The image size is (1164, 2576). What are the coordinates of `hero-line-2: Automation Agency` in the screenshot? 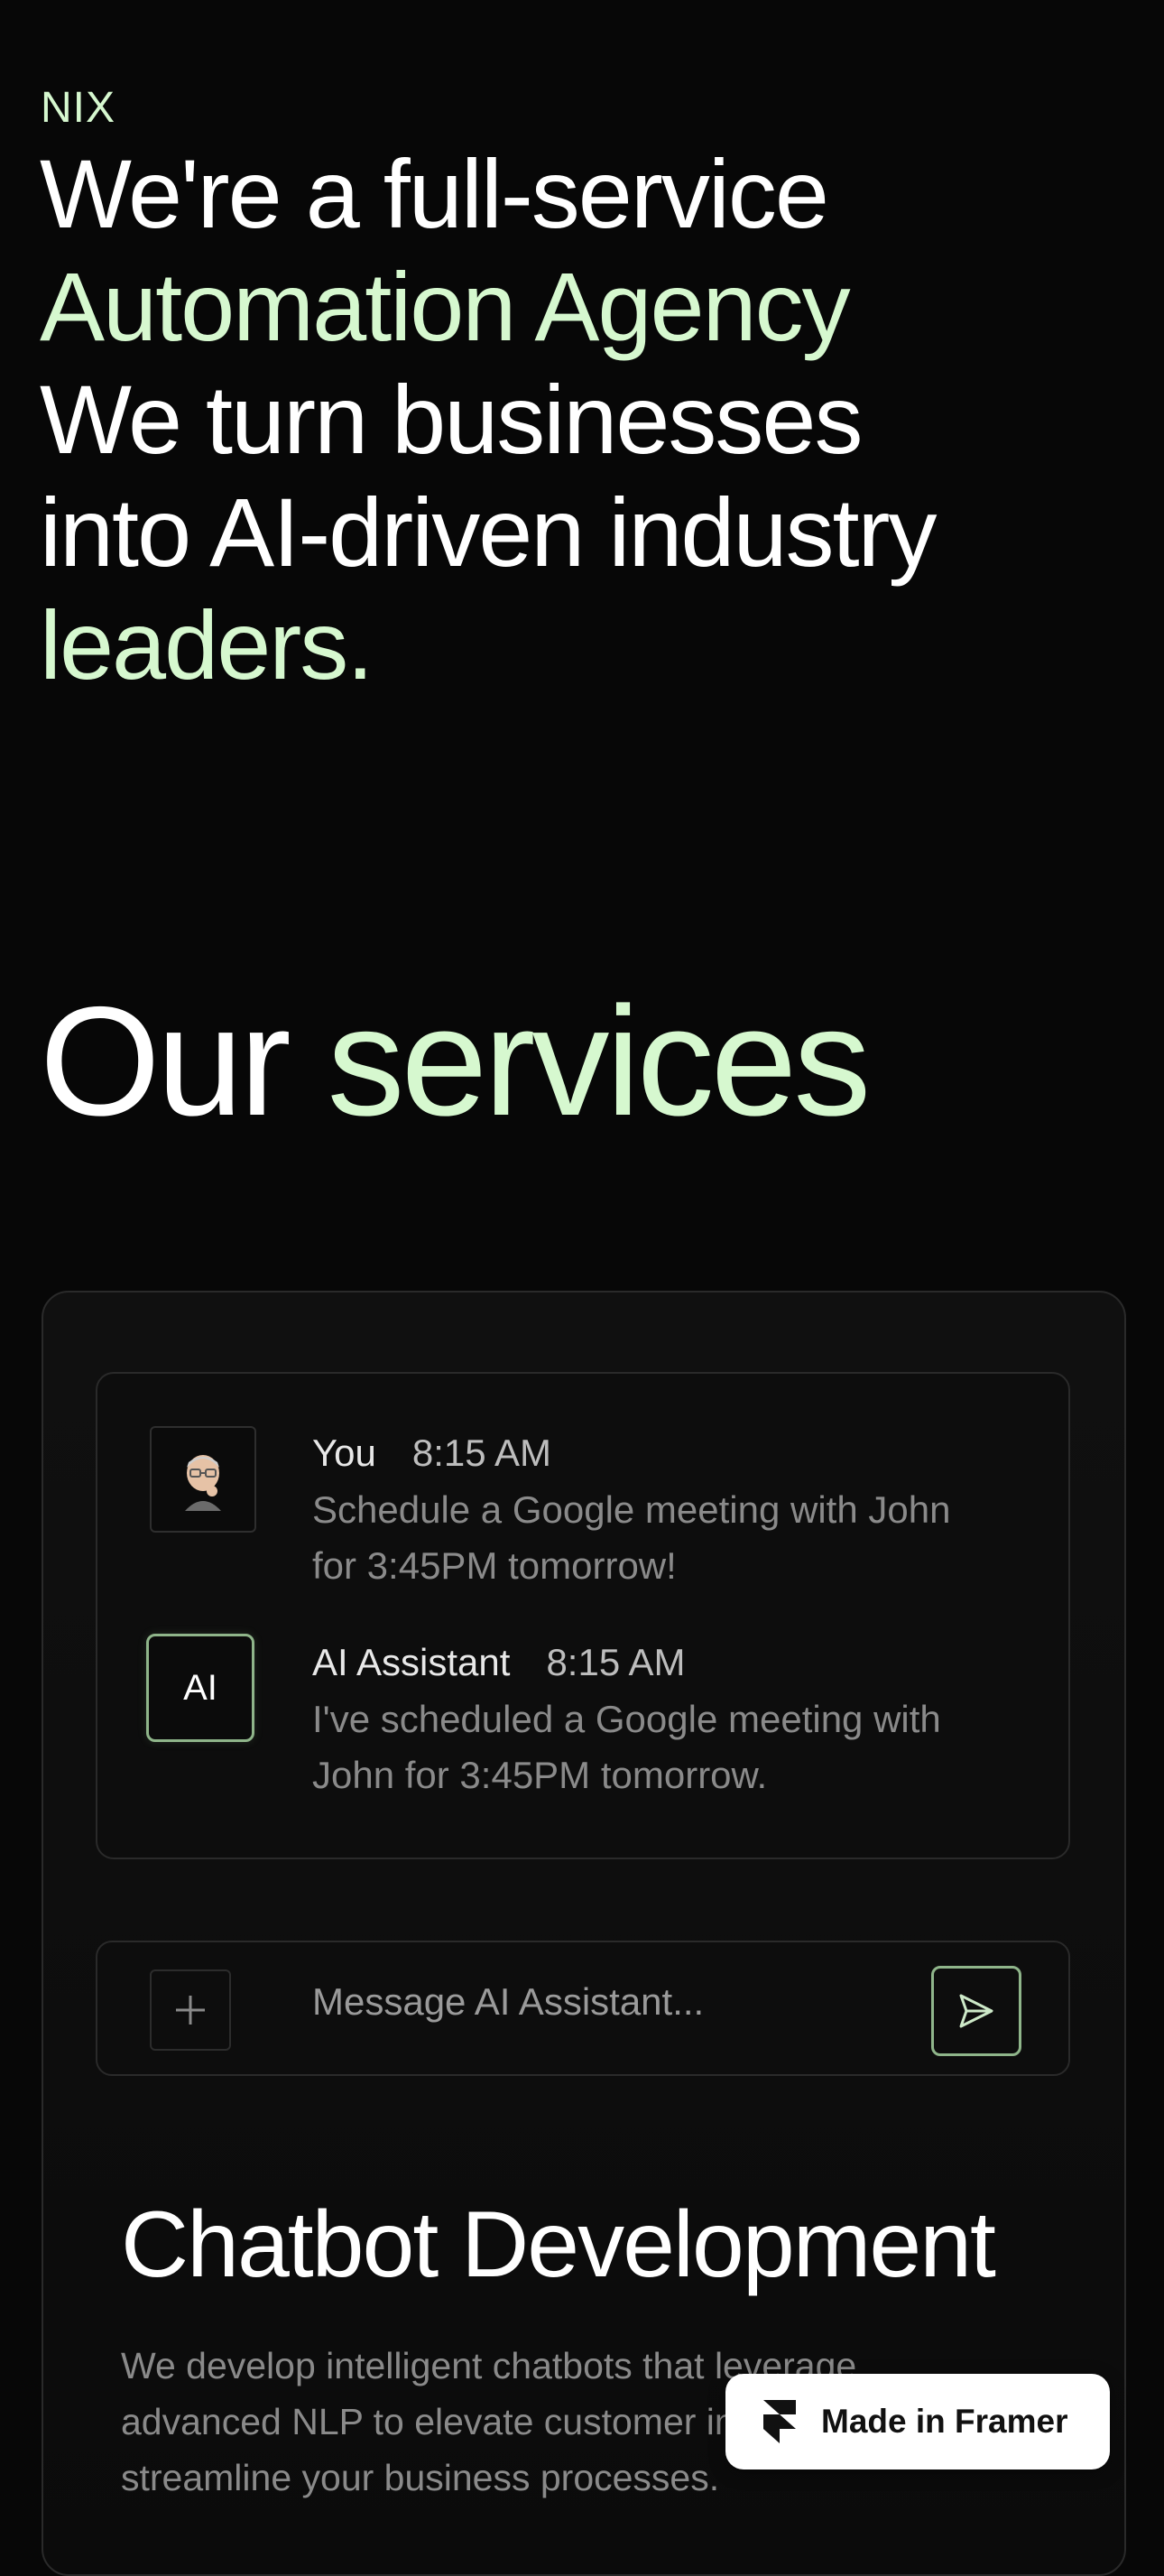 It's located at (445, 306).